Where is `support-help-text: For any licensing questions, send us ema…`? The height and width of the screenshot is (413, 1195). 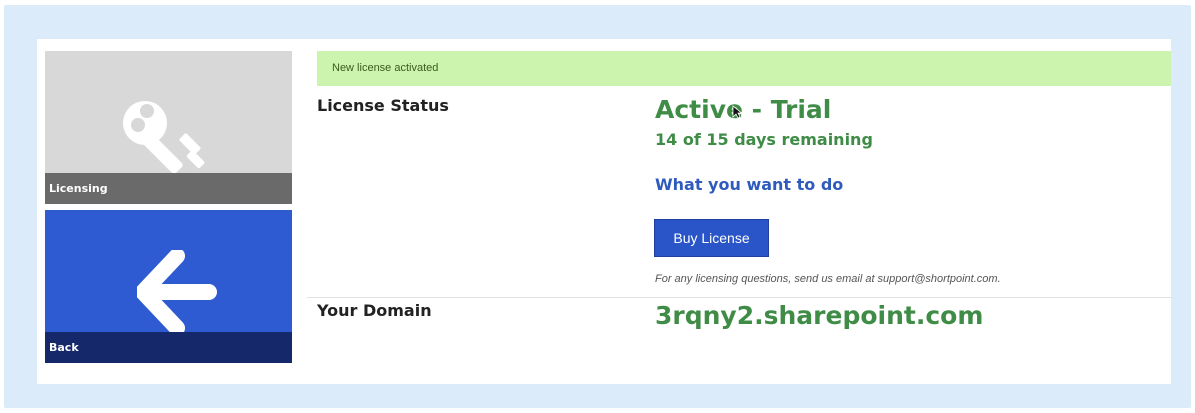 support-help-text: For any licensing questions, send us ema… is located at coordinates (828, 279).